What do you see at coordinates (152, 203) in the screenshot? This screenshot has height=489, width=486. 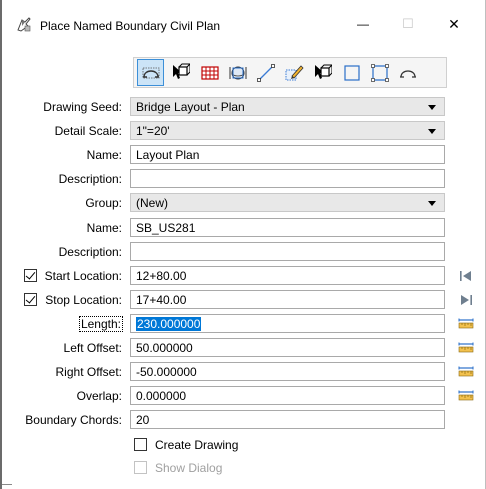 I see `group-value: (New)` at bounding box center [152, 203].